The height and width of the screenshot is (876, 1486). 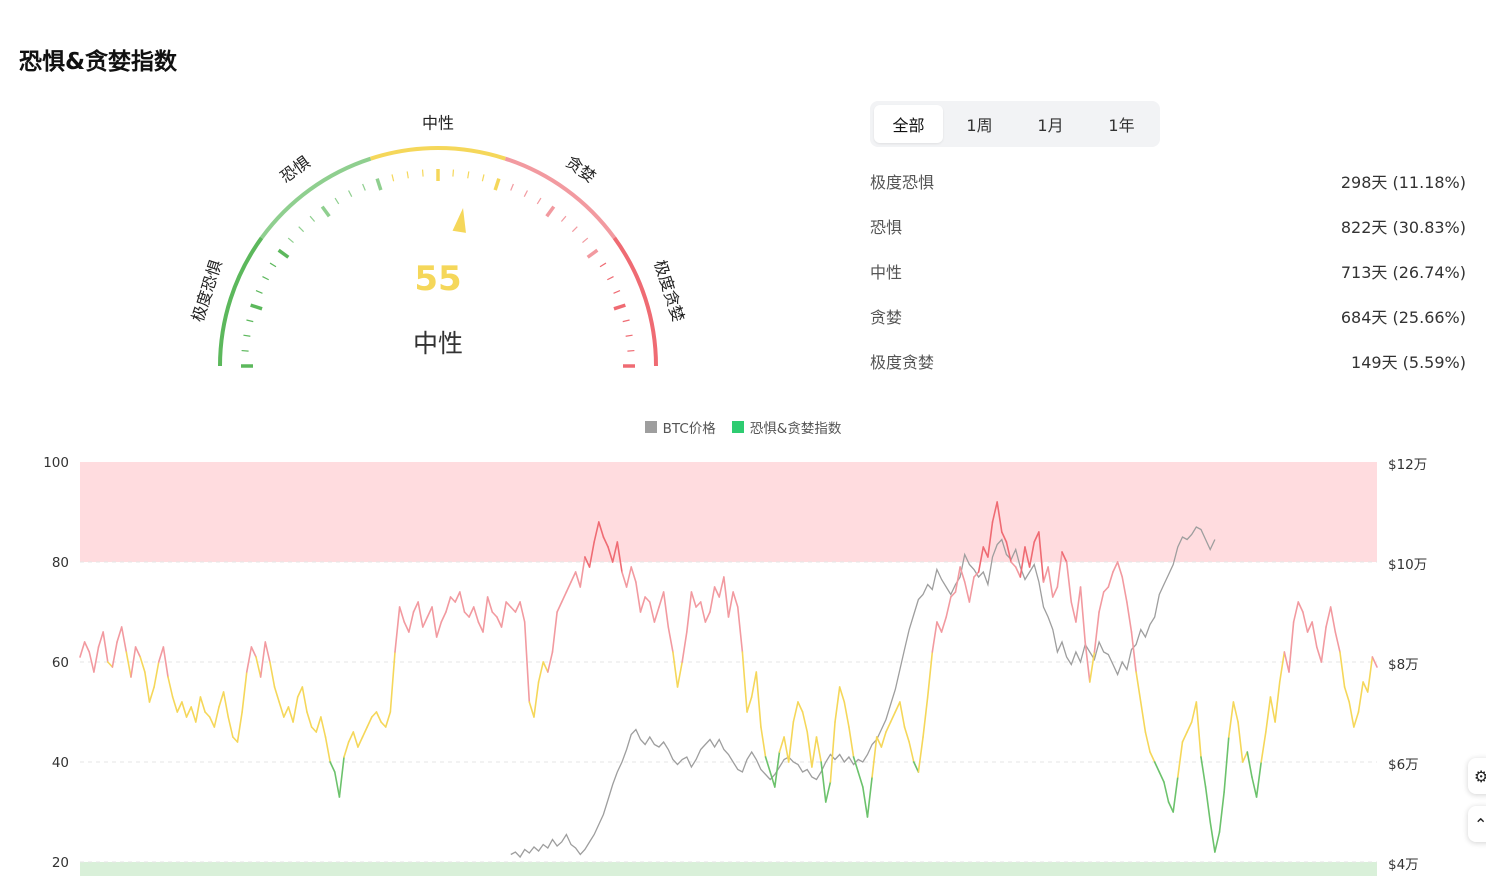 I want to click on time-range-tabs: 全部 1周 1月 1年, so click(x=1015, y=124).